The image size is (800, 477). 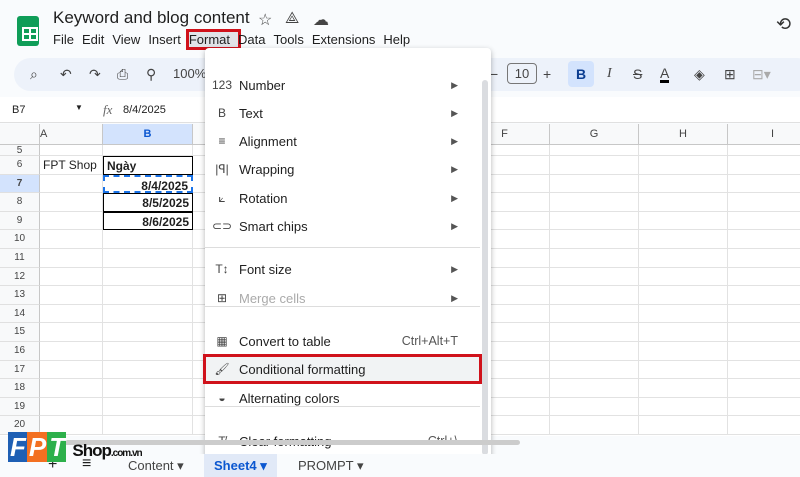 What do you see at coordinates (34, 74) in the screenshot?
I see `search-icon: ⌕` at bounding box center [34, 74].